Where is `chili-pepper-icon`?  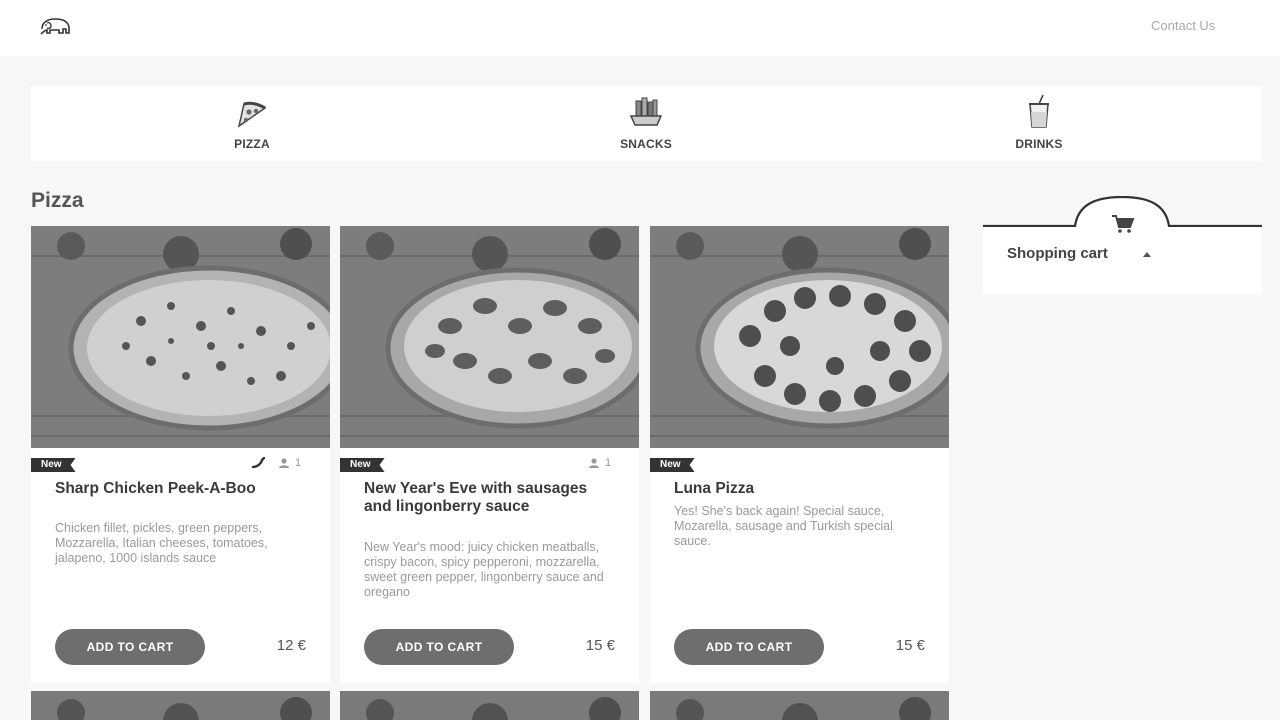 chili-pepper-icon is located at coordinates (258, 463).